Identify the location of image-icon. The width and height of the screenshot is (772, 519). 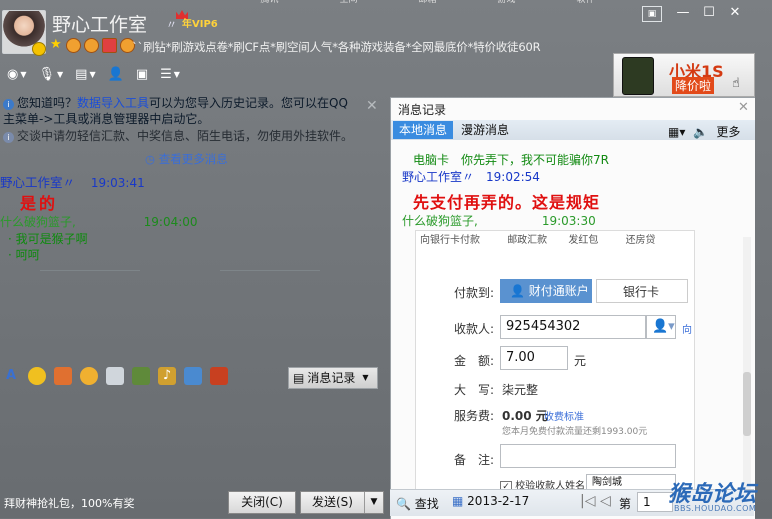
(115, 376).